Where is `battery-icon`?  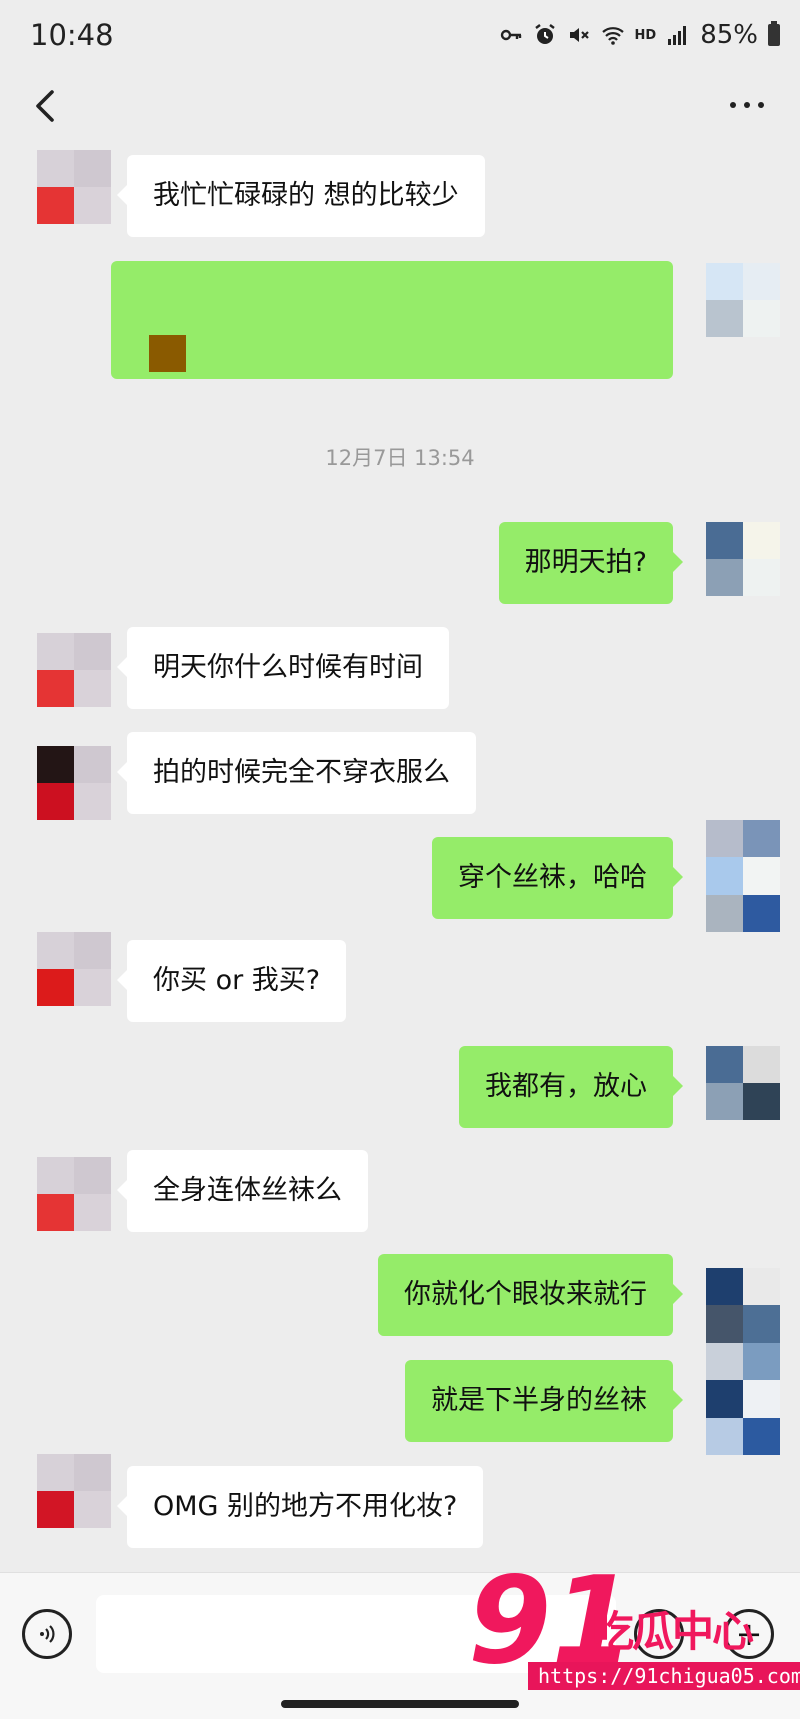
battery-icon is located at coordinates (774, 33).